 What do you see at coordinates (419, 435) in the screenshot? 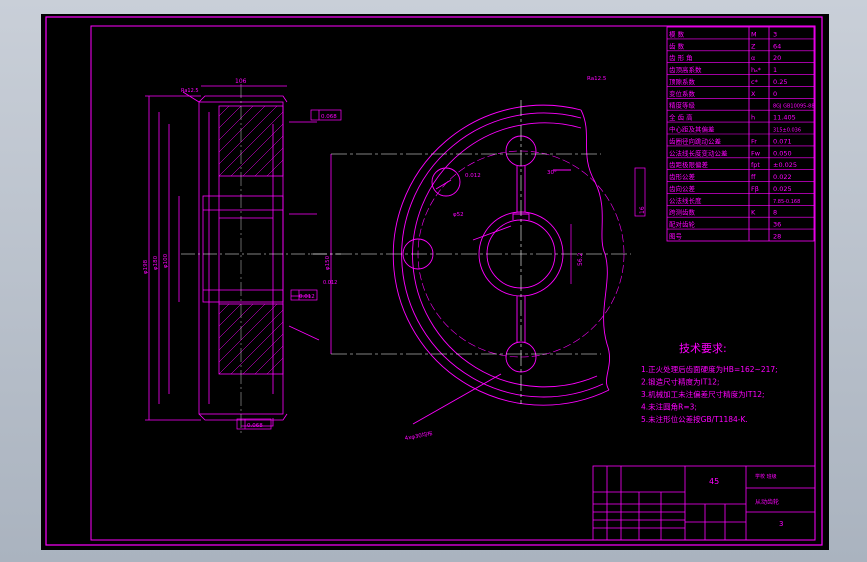
I see `dim-holes: 4xφ30均布` at bounding box center [419, 435].